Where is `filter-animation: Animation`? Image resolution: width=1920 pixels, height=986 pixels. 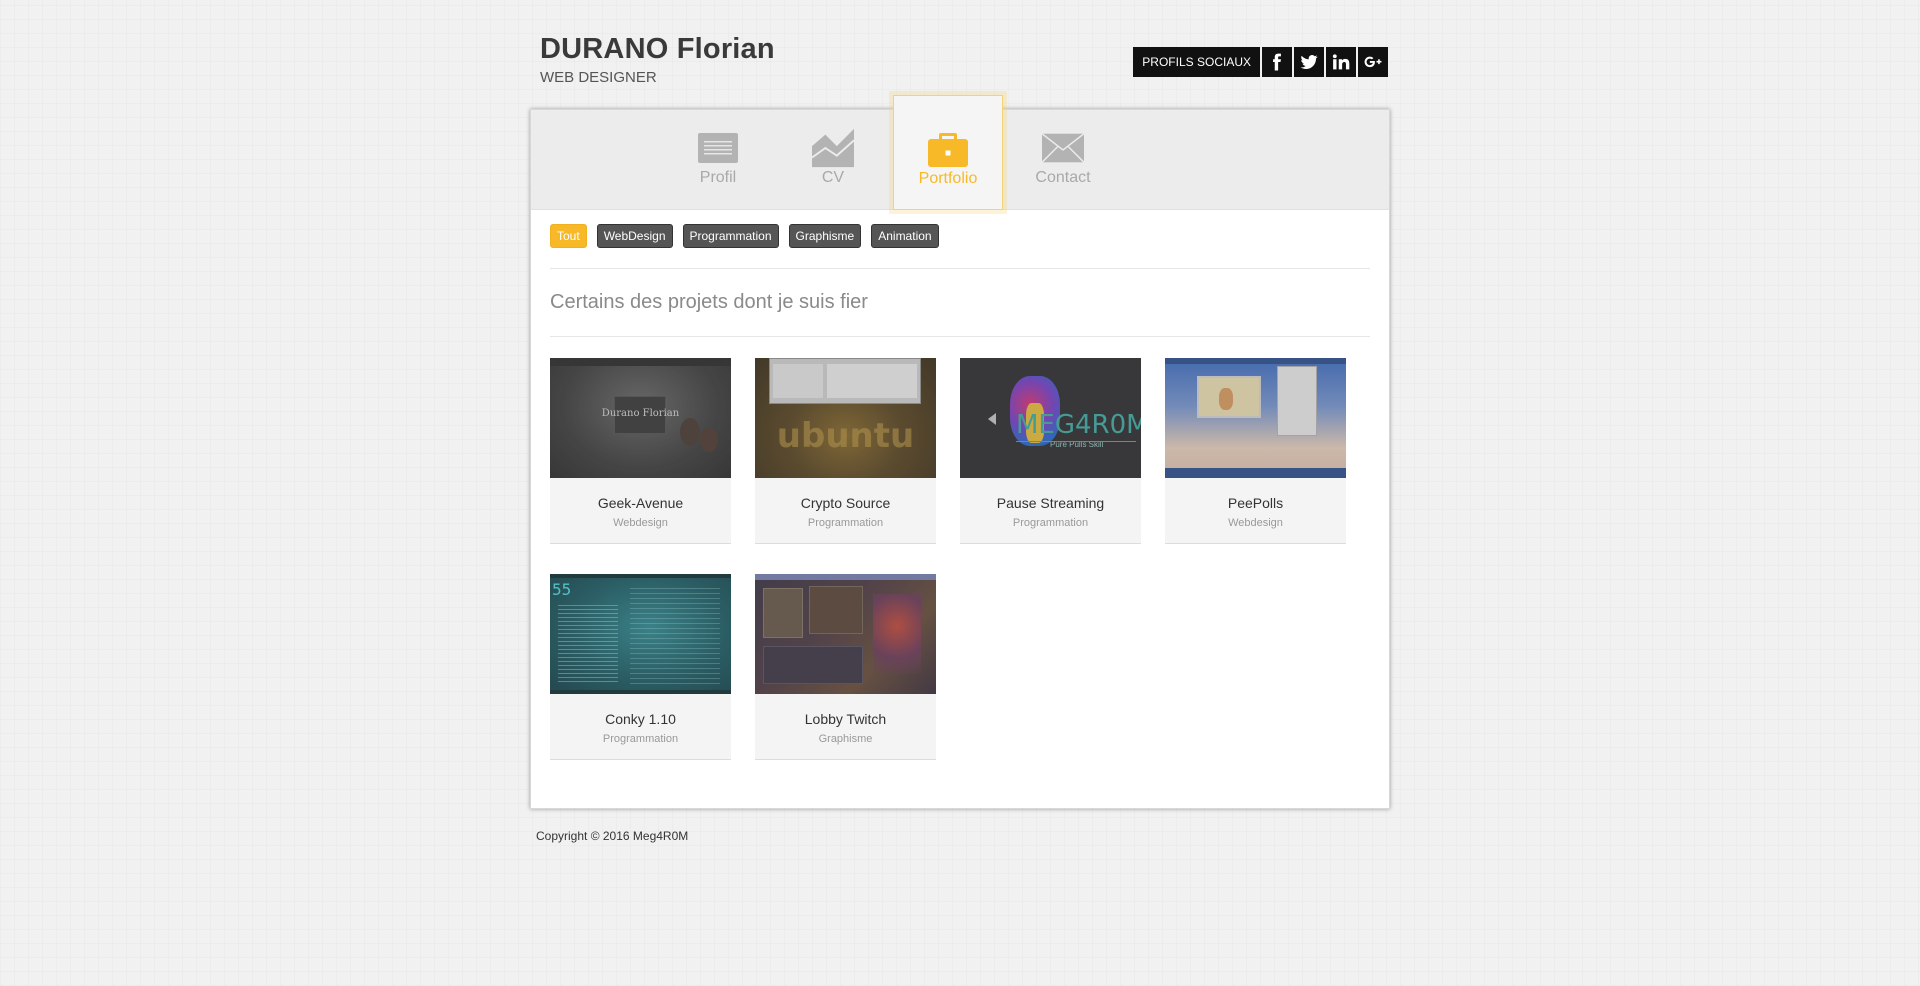
filter-animation: Animation is located at coordinates (905, 236).